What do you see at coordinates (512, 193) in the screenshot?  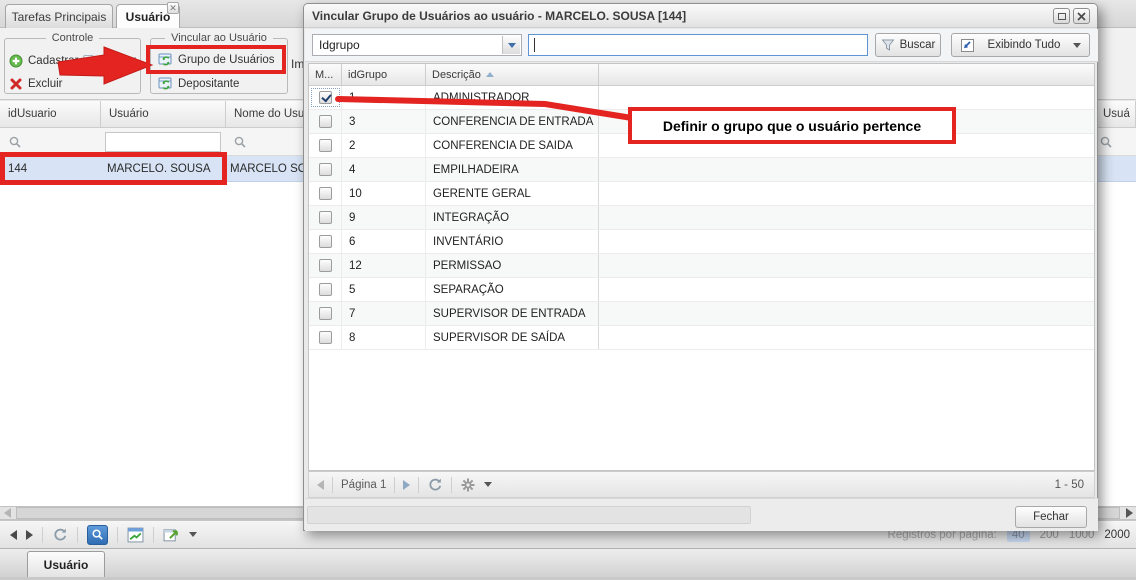 I see `descricao-cell: GERENTE GERAL` at bounding box center [512, 193].